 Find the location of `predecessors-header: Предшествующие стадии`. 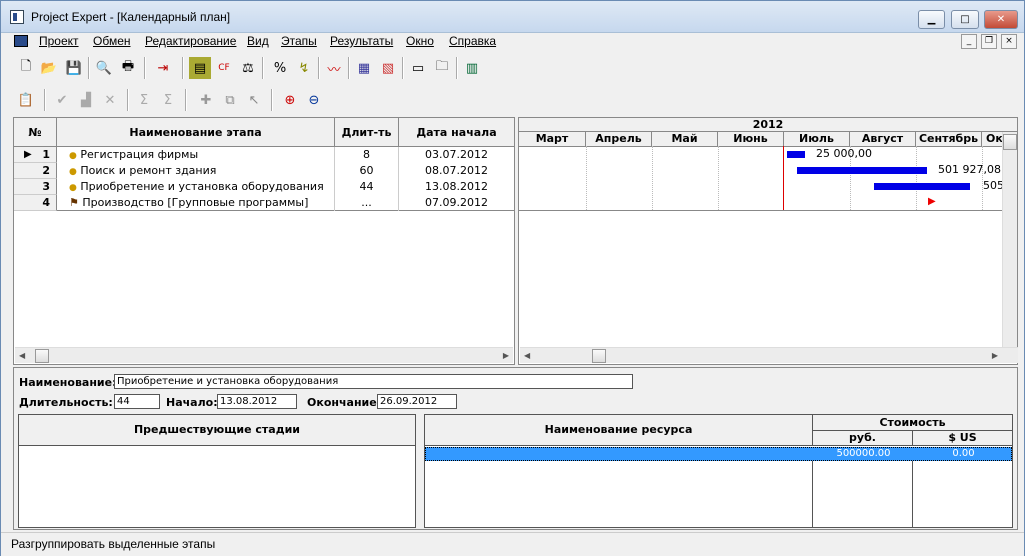

predecessors-header: Предшествующие стадии is located at coordinates (217, 430).